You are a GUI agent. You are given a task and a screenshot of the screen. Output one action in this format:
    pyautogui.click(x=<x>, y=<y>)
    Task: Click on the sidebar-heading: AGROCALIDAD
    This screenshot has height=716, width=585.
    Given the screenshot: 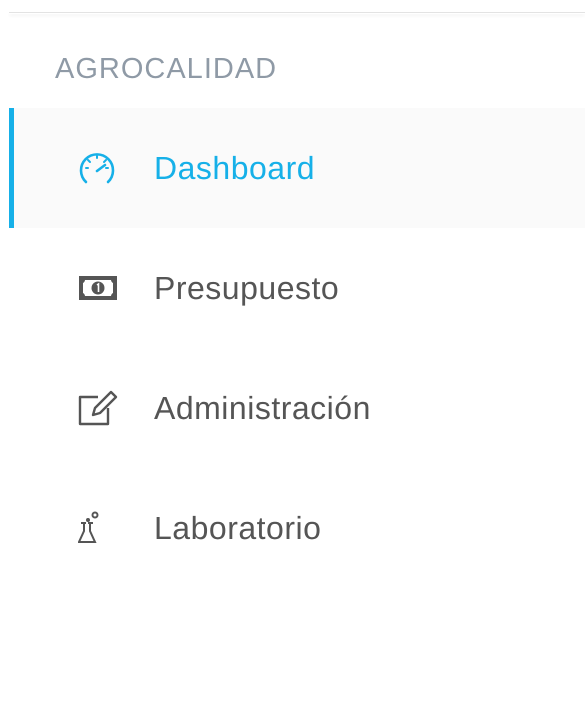 What is the action you would take?
    pyautogui.click(x=166, y=69)
    